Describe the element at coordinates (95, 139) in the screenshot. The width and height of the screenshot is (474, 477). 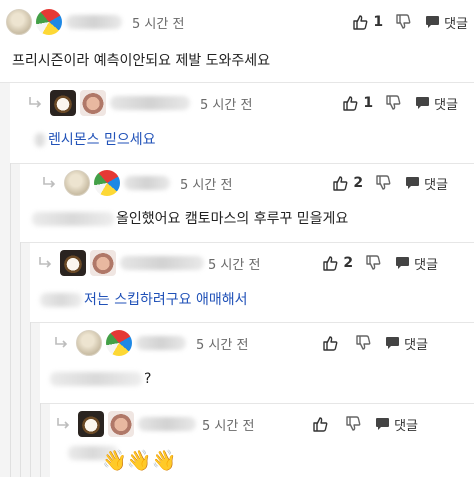
I see `comment-text: 렌시몬스 믿으세요` at that location.